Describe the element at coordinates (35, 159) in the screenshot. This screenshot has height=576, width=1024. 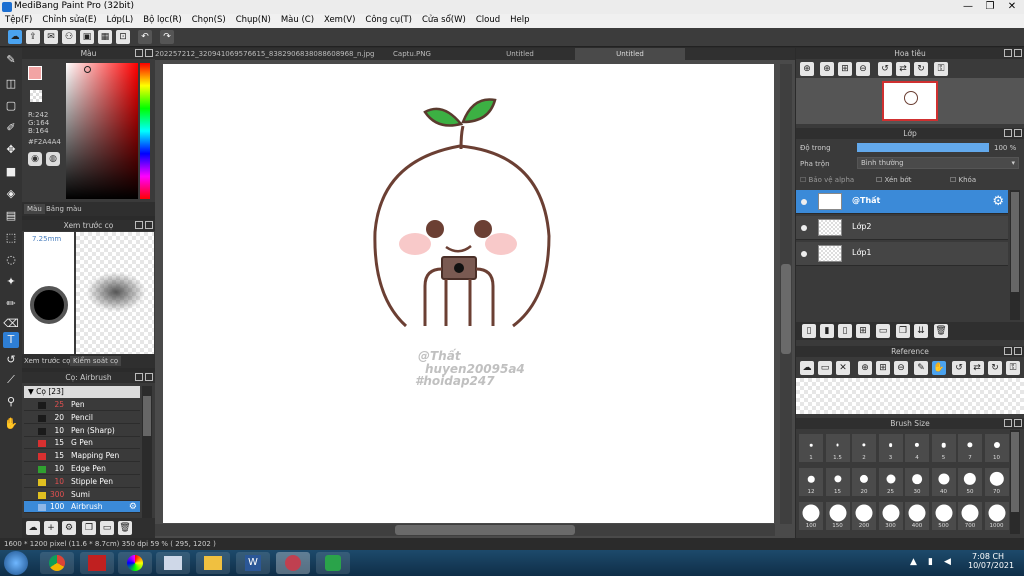
I see `palette-icon: ◉` at that location.